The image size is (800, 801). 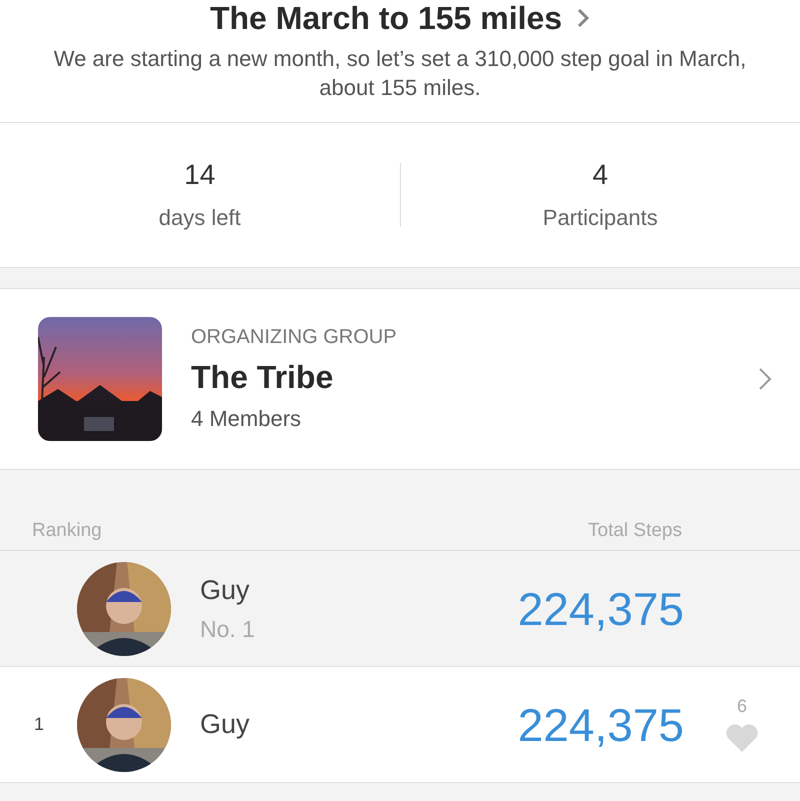 I want to click on member-count: 4 Members, so click(x=246, y=419).